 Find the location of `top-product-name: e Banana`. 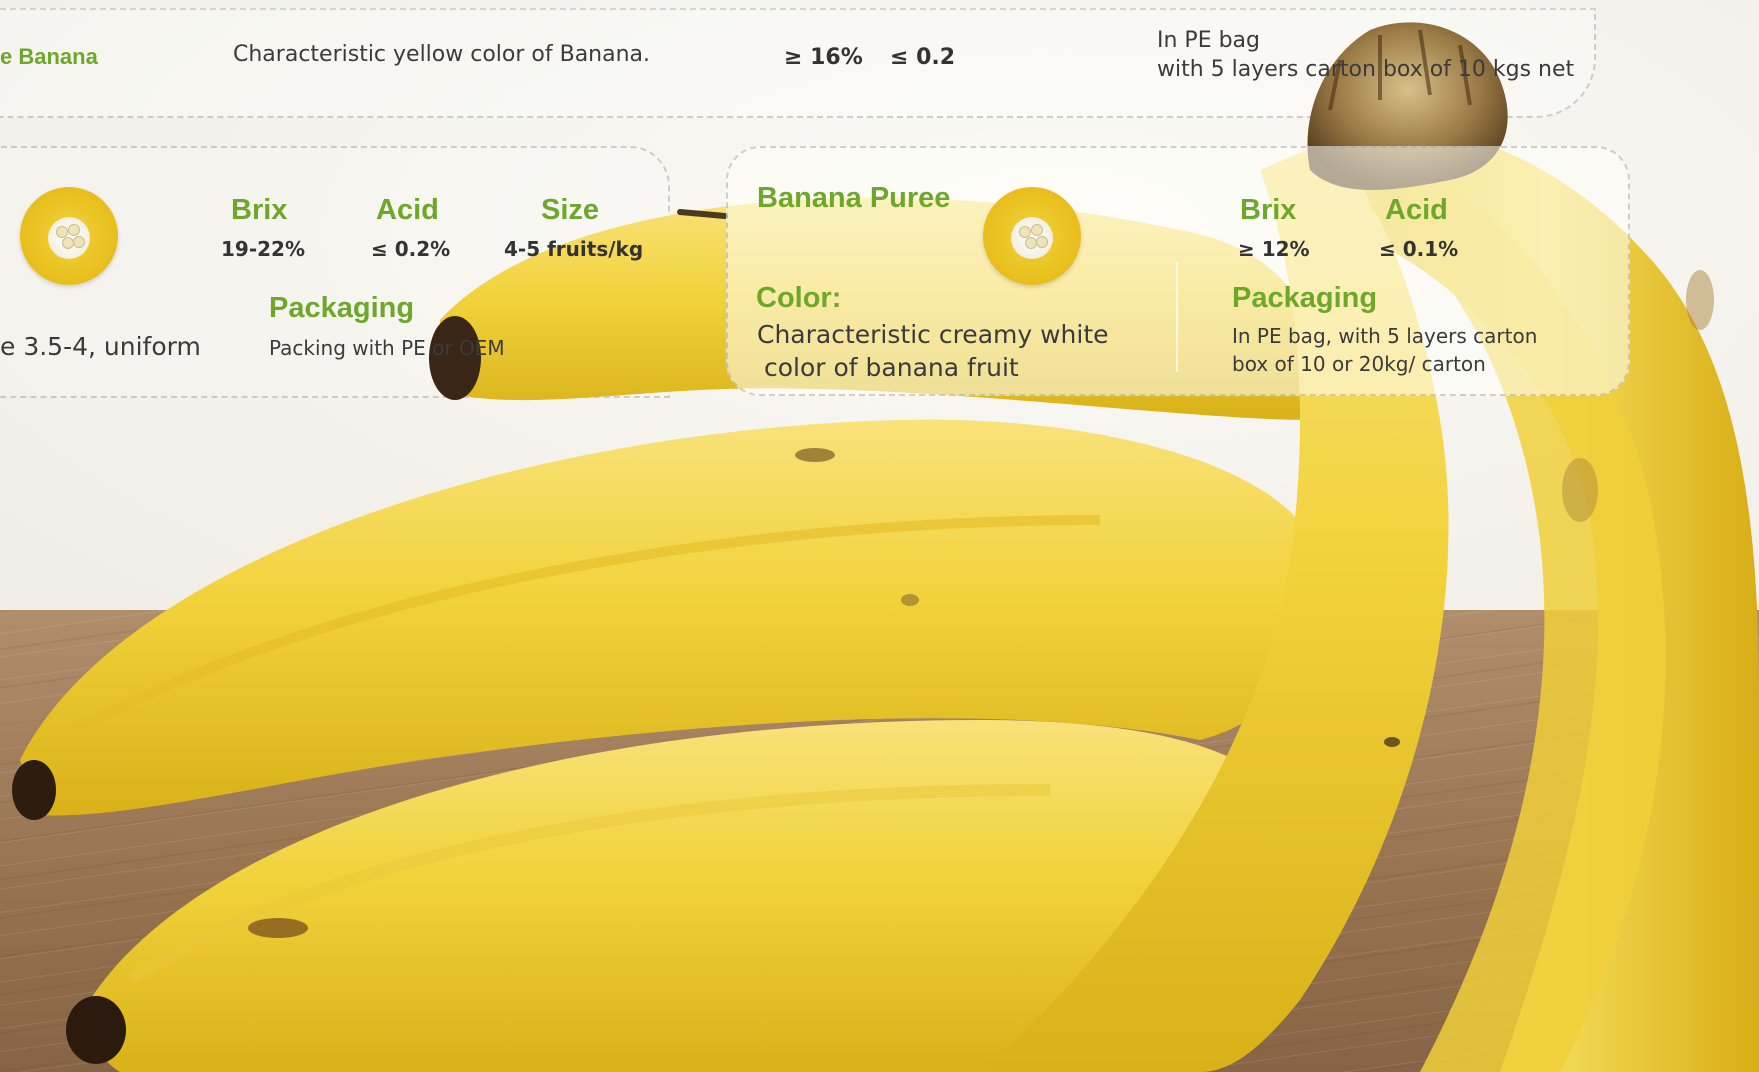

top-product-name: e Banana is located at coordinates (49, 56).